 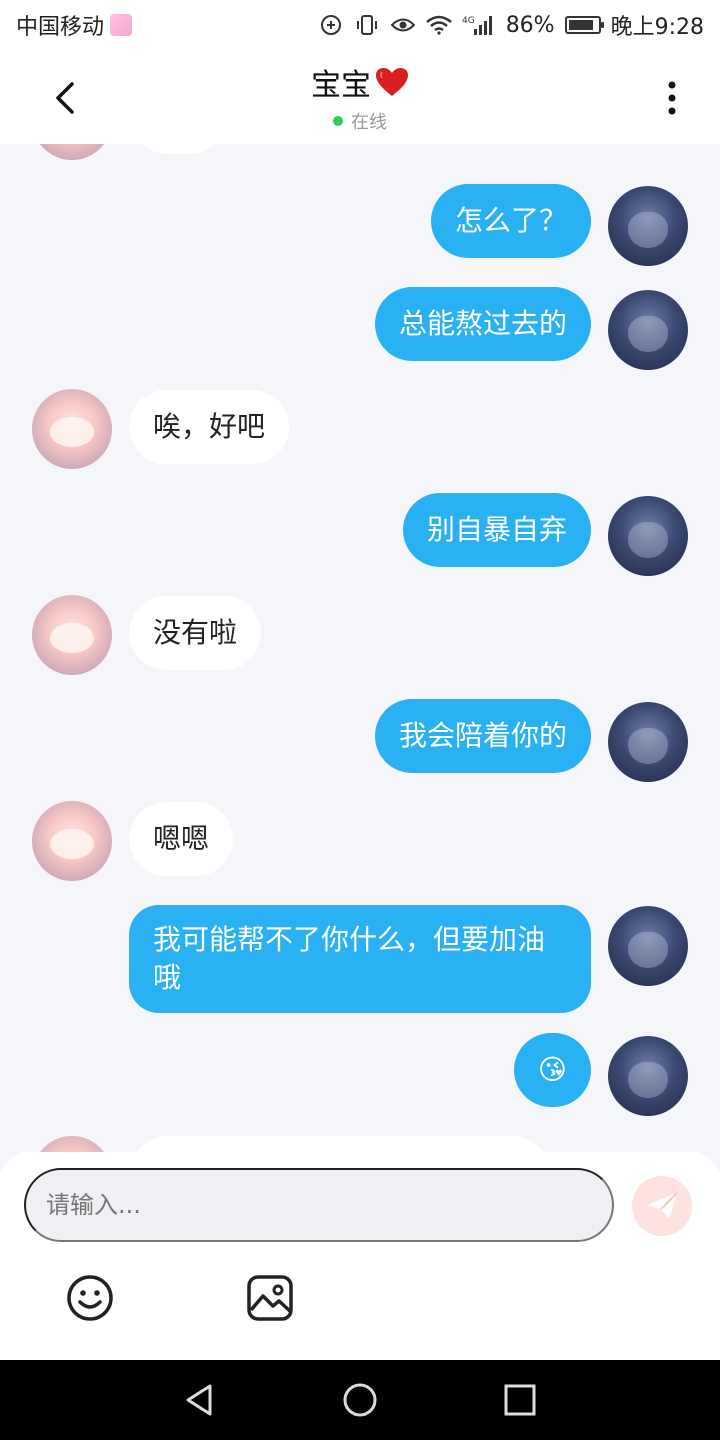 I want to click on online-dot-icon, so click(x=338, y=121).